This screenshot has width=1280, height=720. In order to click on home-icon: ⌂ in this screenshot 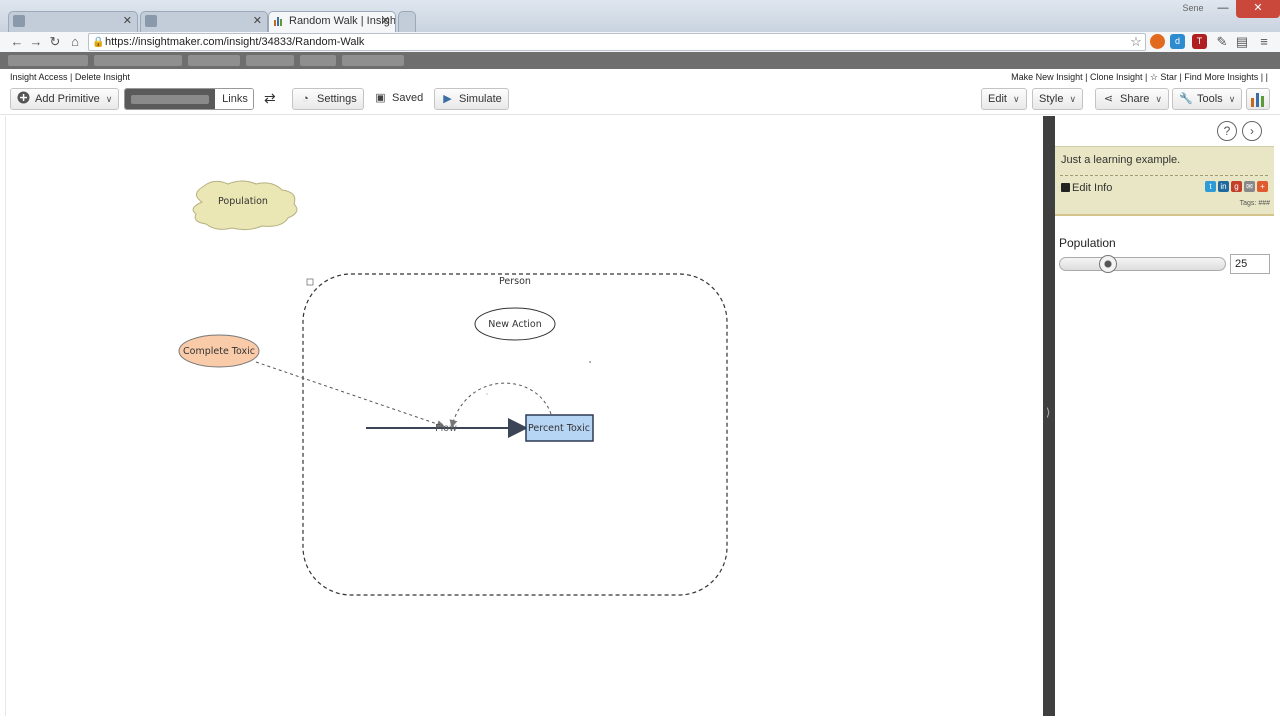, I will do `click(75, 42)`.